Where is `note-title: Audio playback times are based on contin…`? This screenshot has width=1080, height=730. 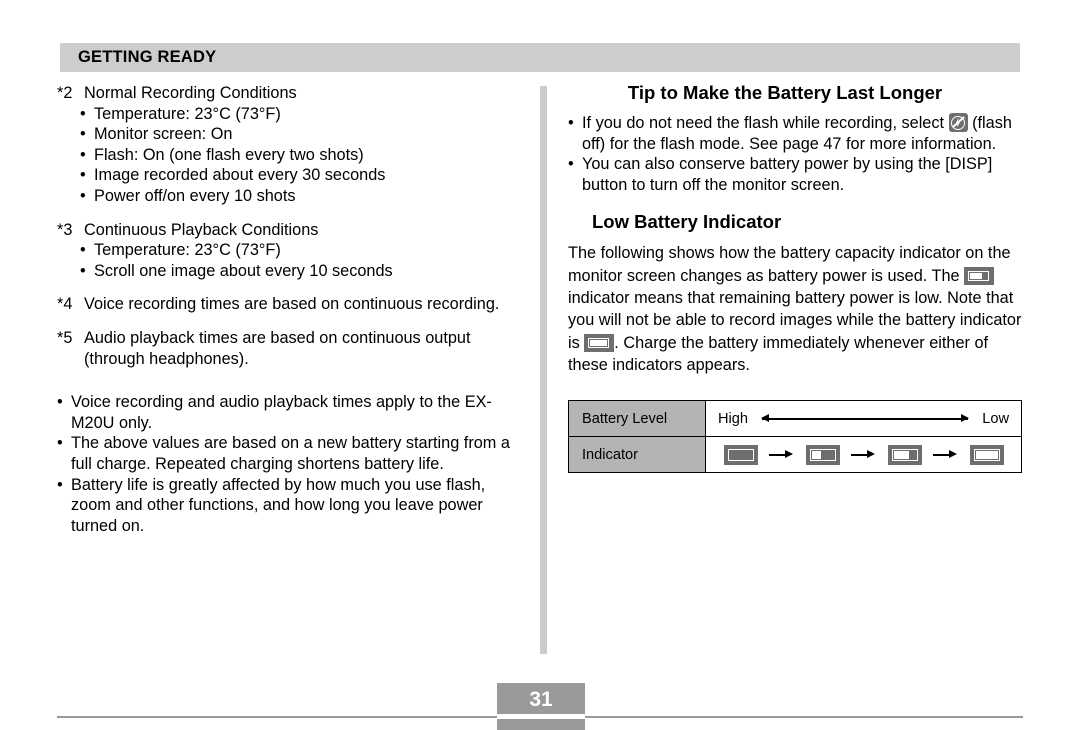
note-title: Audio playback times are based on contin… is located at coordinates (277, 348).